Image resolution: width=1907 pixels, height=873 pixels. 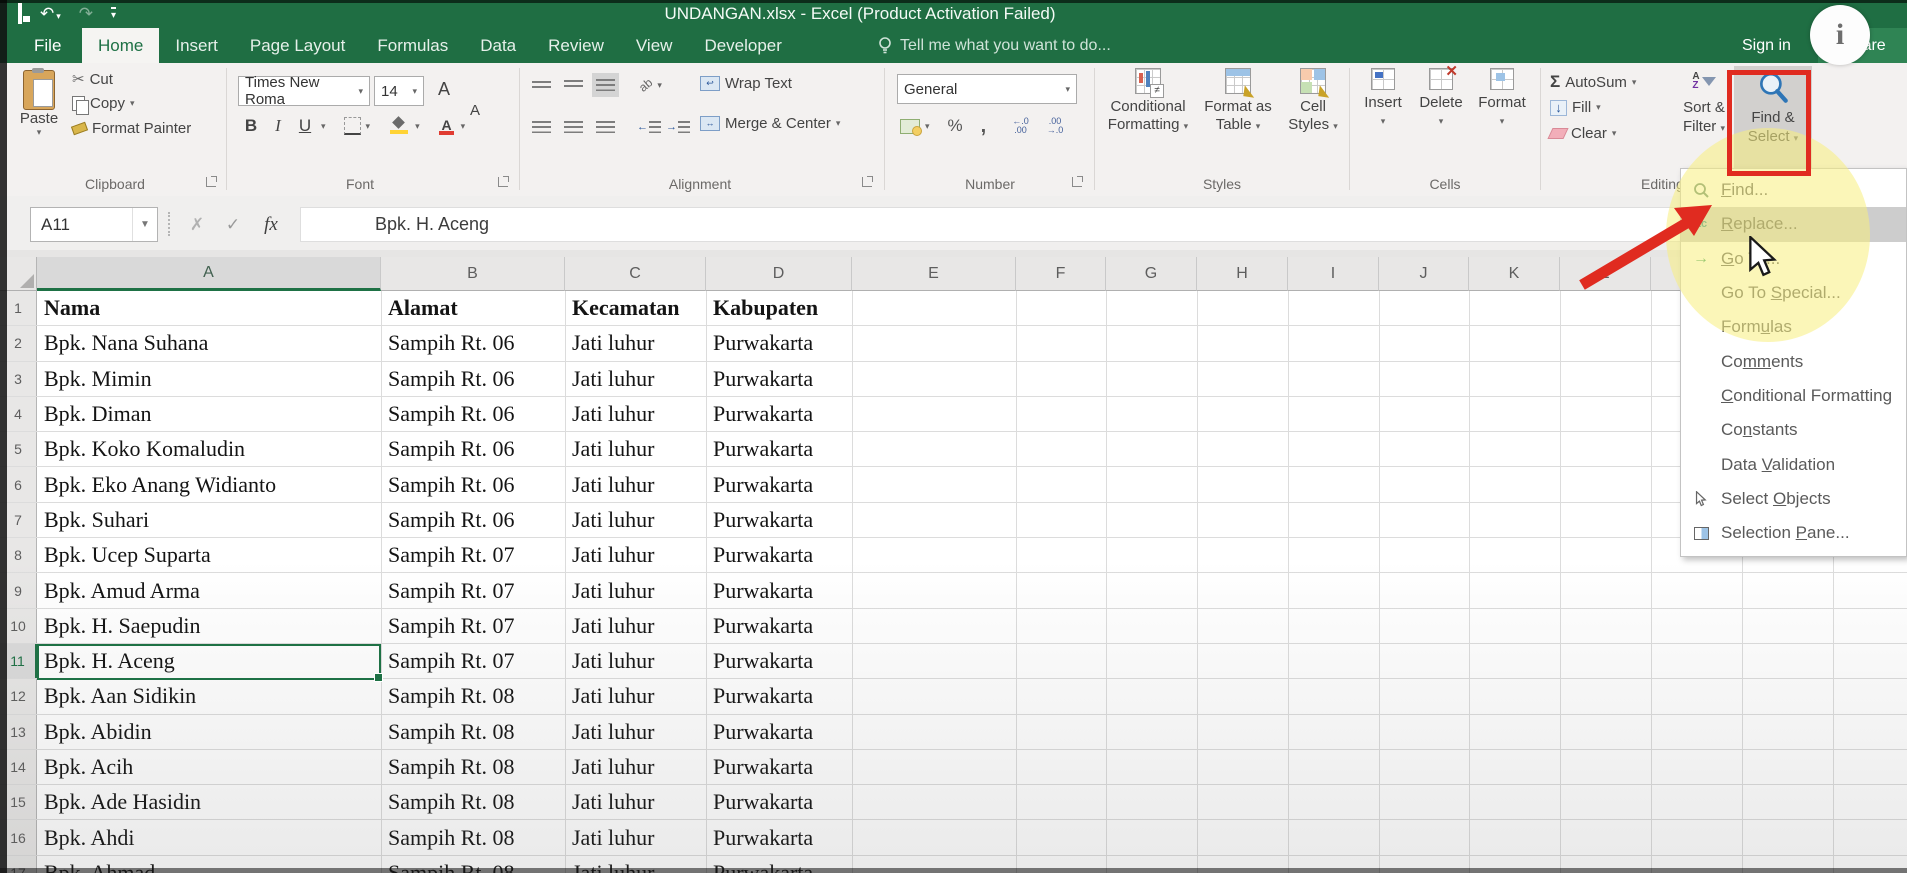 What do you see at coordinates (1242, 274) in the screenshot?
I see `column-header: H` at bounding box center [1242, 274].